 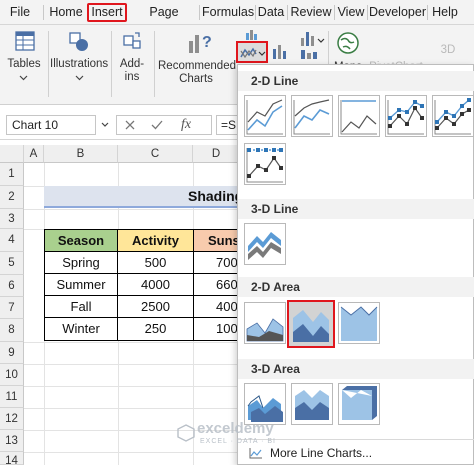 What do you see at coordinates (12, 240) in the screenshot?
I see `row-header: 4` at bounding box center [12, 240].